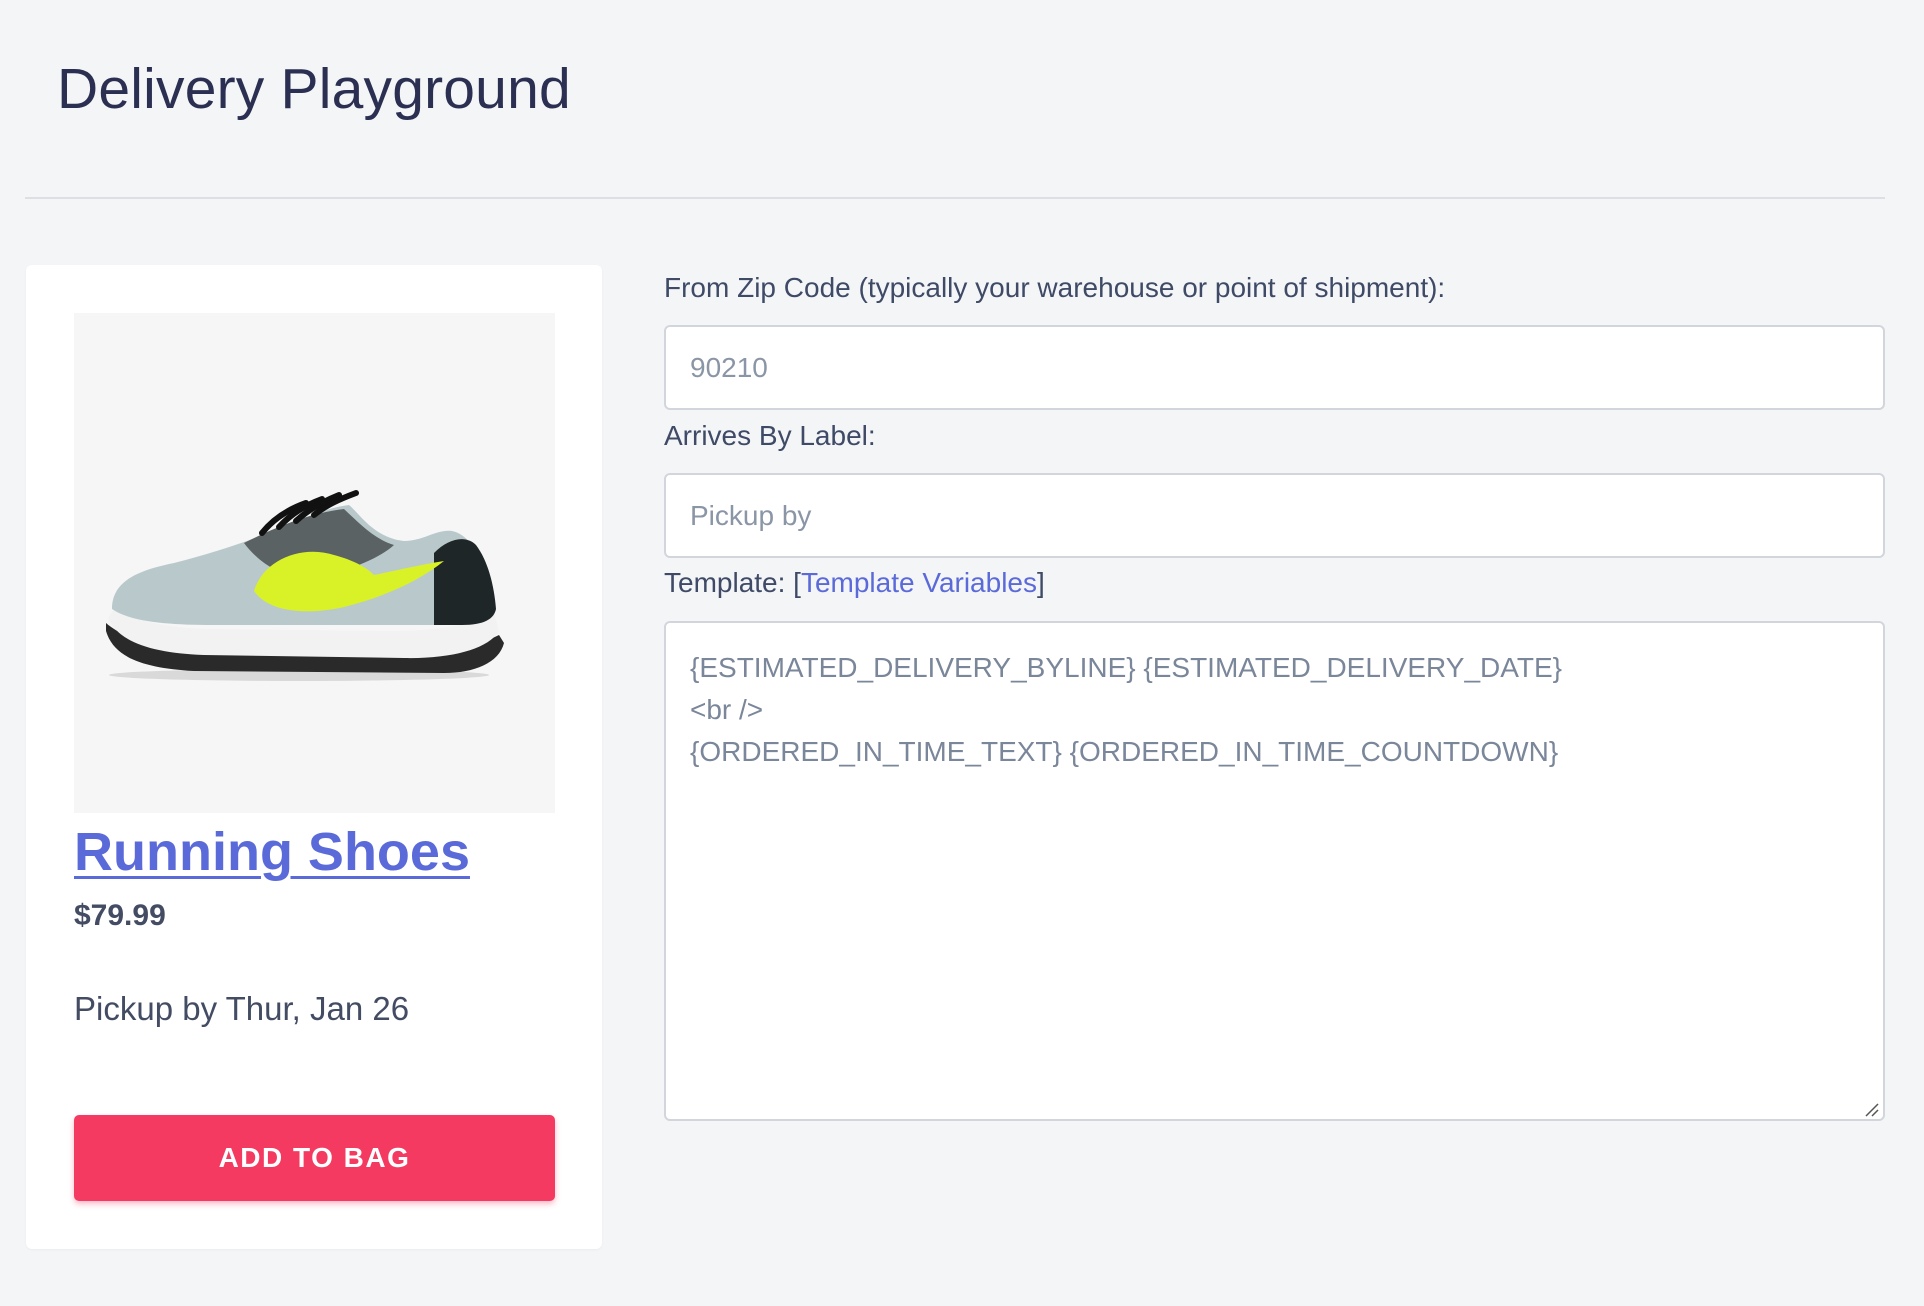 The height and width of the screenshot is (1306, 1924). I want to click on add-to-bag-button: ADD TO BAG, so click(314, 1158).